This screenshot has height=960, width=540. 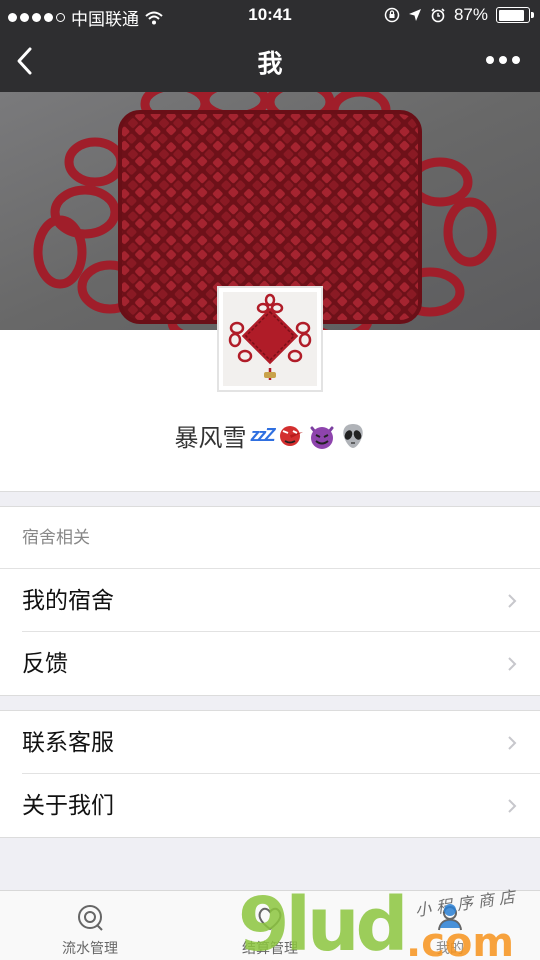 I want to click on customer-service-label: 联系客服, so click(x=68, y=742).